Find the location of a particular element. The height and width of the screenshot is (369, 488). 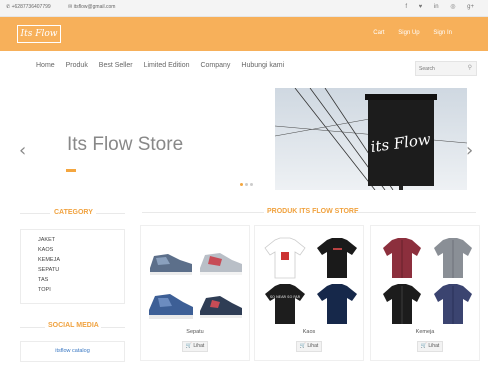

sign-in-link: Sign In is located at coordinates (442, 33).